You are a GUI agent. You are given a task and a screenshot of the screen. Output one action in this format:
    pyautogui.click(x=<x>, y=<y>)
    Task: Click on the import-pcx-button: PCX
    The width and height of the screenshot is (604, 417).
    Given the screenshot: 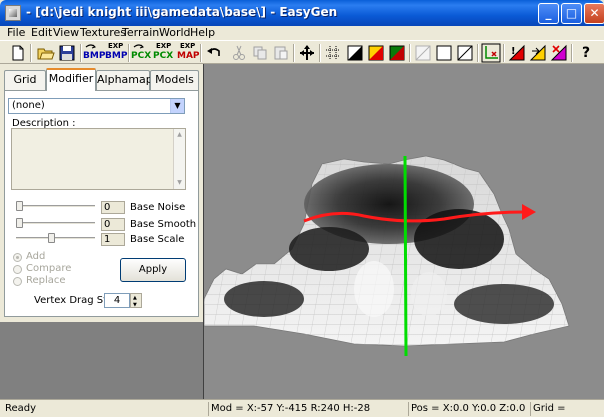 What is the action you would take?
    pyautogui.click(x=141, y=53)
    